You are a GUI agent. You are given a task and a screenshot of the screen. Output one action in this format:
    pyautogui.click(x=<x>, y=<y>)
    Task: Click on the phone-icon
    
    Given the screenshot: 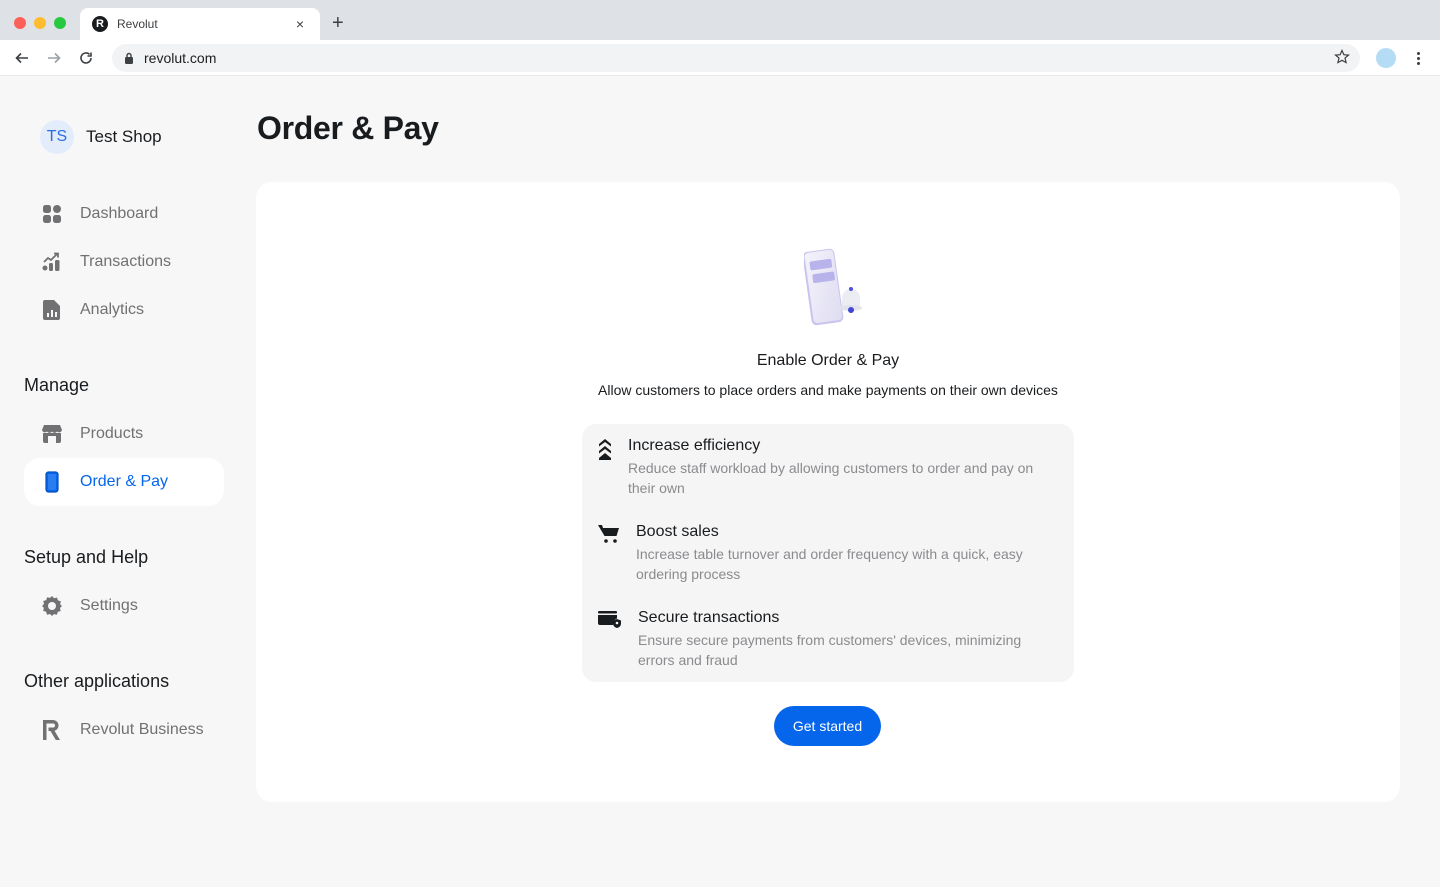 What is the action you would take?
    pyautogui.click(x=52, y=482)
    